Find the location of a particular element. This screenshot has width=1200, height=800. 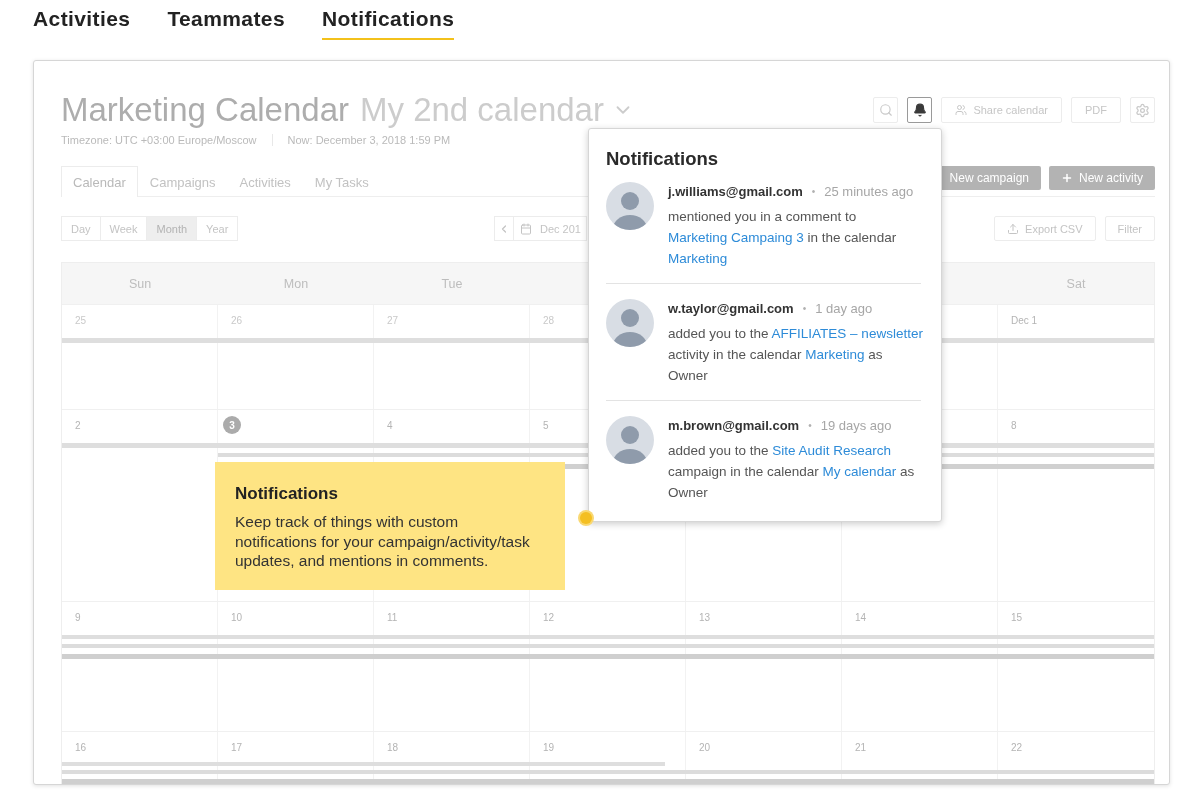

calendar-tab: My Tasks is located at coordinates (341, 181).